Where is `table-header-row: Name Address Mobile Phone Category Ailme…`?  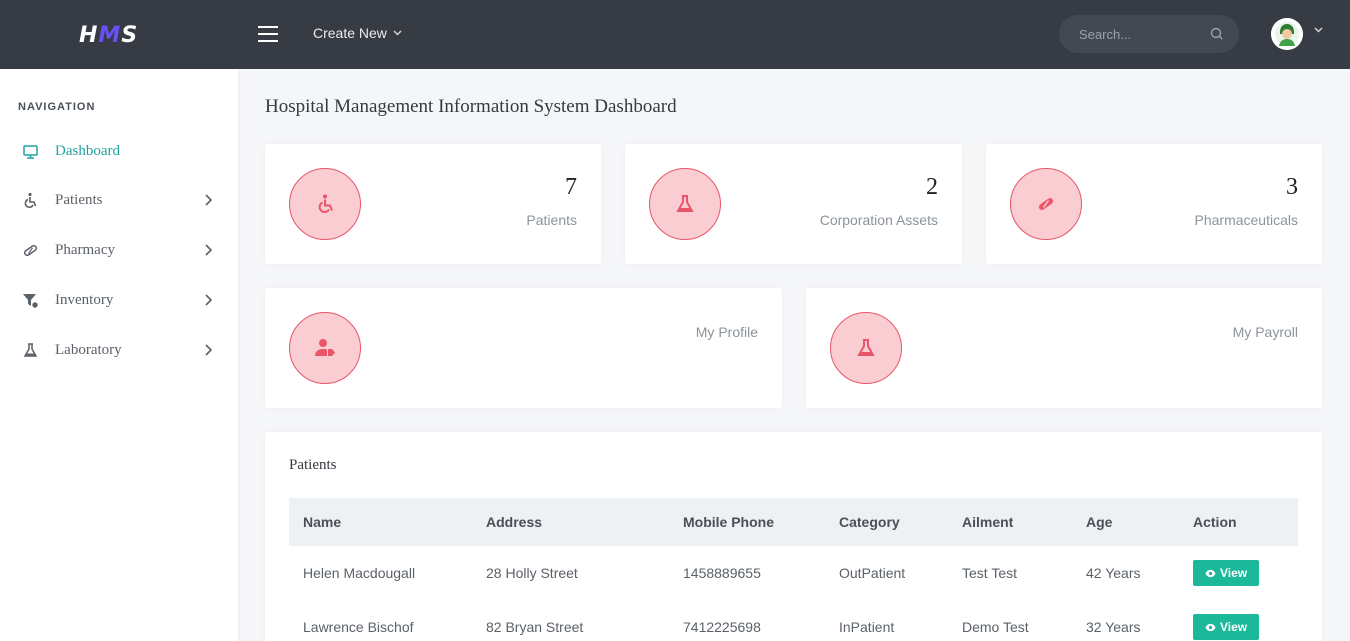
table-header-row: Name Address Mobile Phone Category Ailme… is located at coordinates (793, 522).